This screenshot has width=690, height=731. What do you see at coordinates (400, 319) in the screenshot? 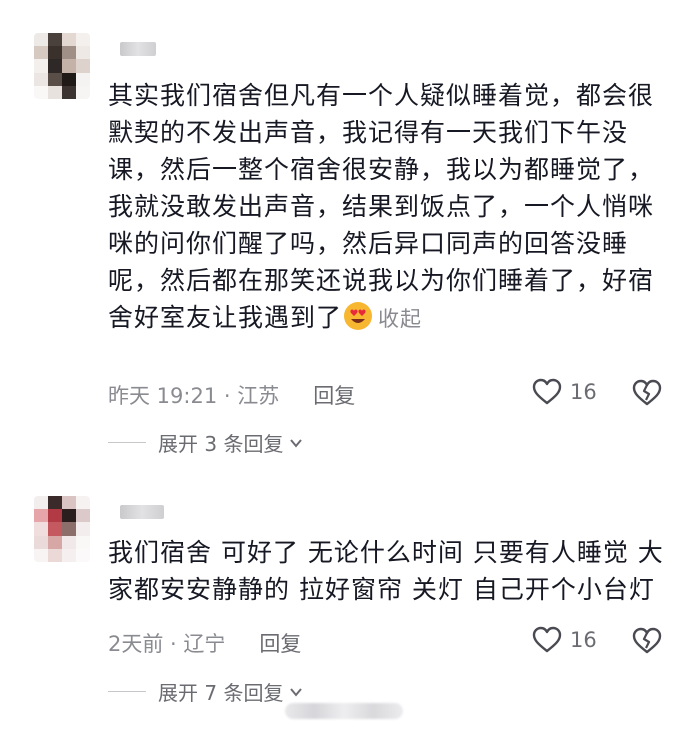
I see `collapse-button: 收起` at bounding box center [400, 319].